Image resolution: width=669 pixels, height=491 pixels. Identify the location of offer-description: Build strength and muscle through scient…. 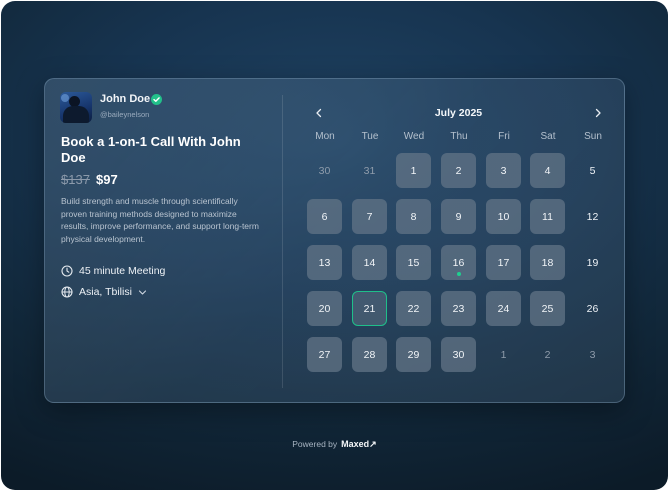
(160, 220).